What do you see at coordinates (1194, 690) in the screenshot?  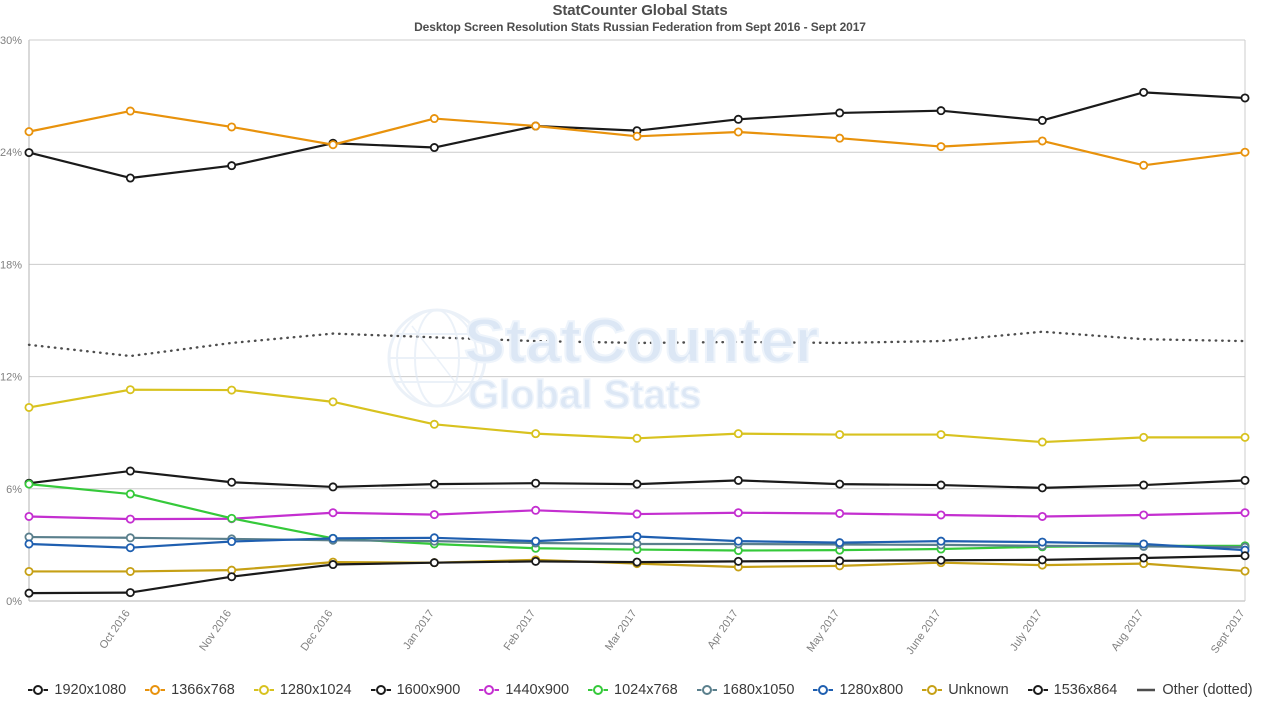 I see `legend-item-other--dotted-: Other (dotted)` at bounding box center [1194, 690].